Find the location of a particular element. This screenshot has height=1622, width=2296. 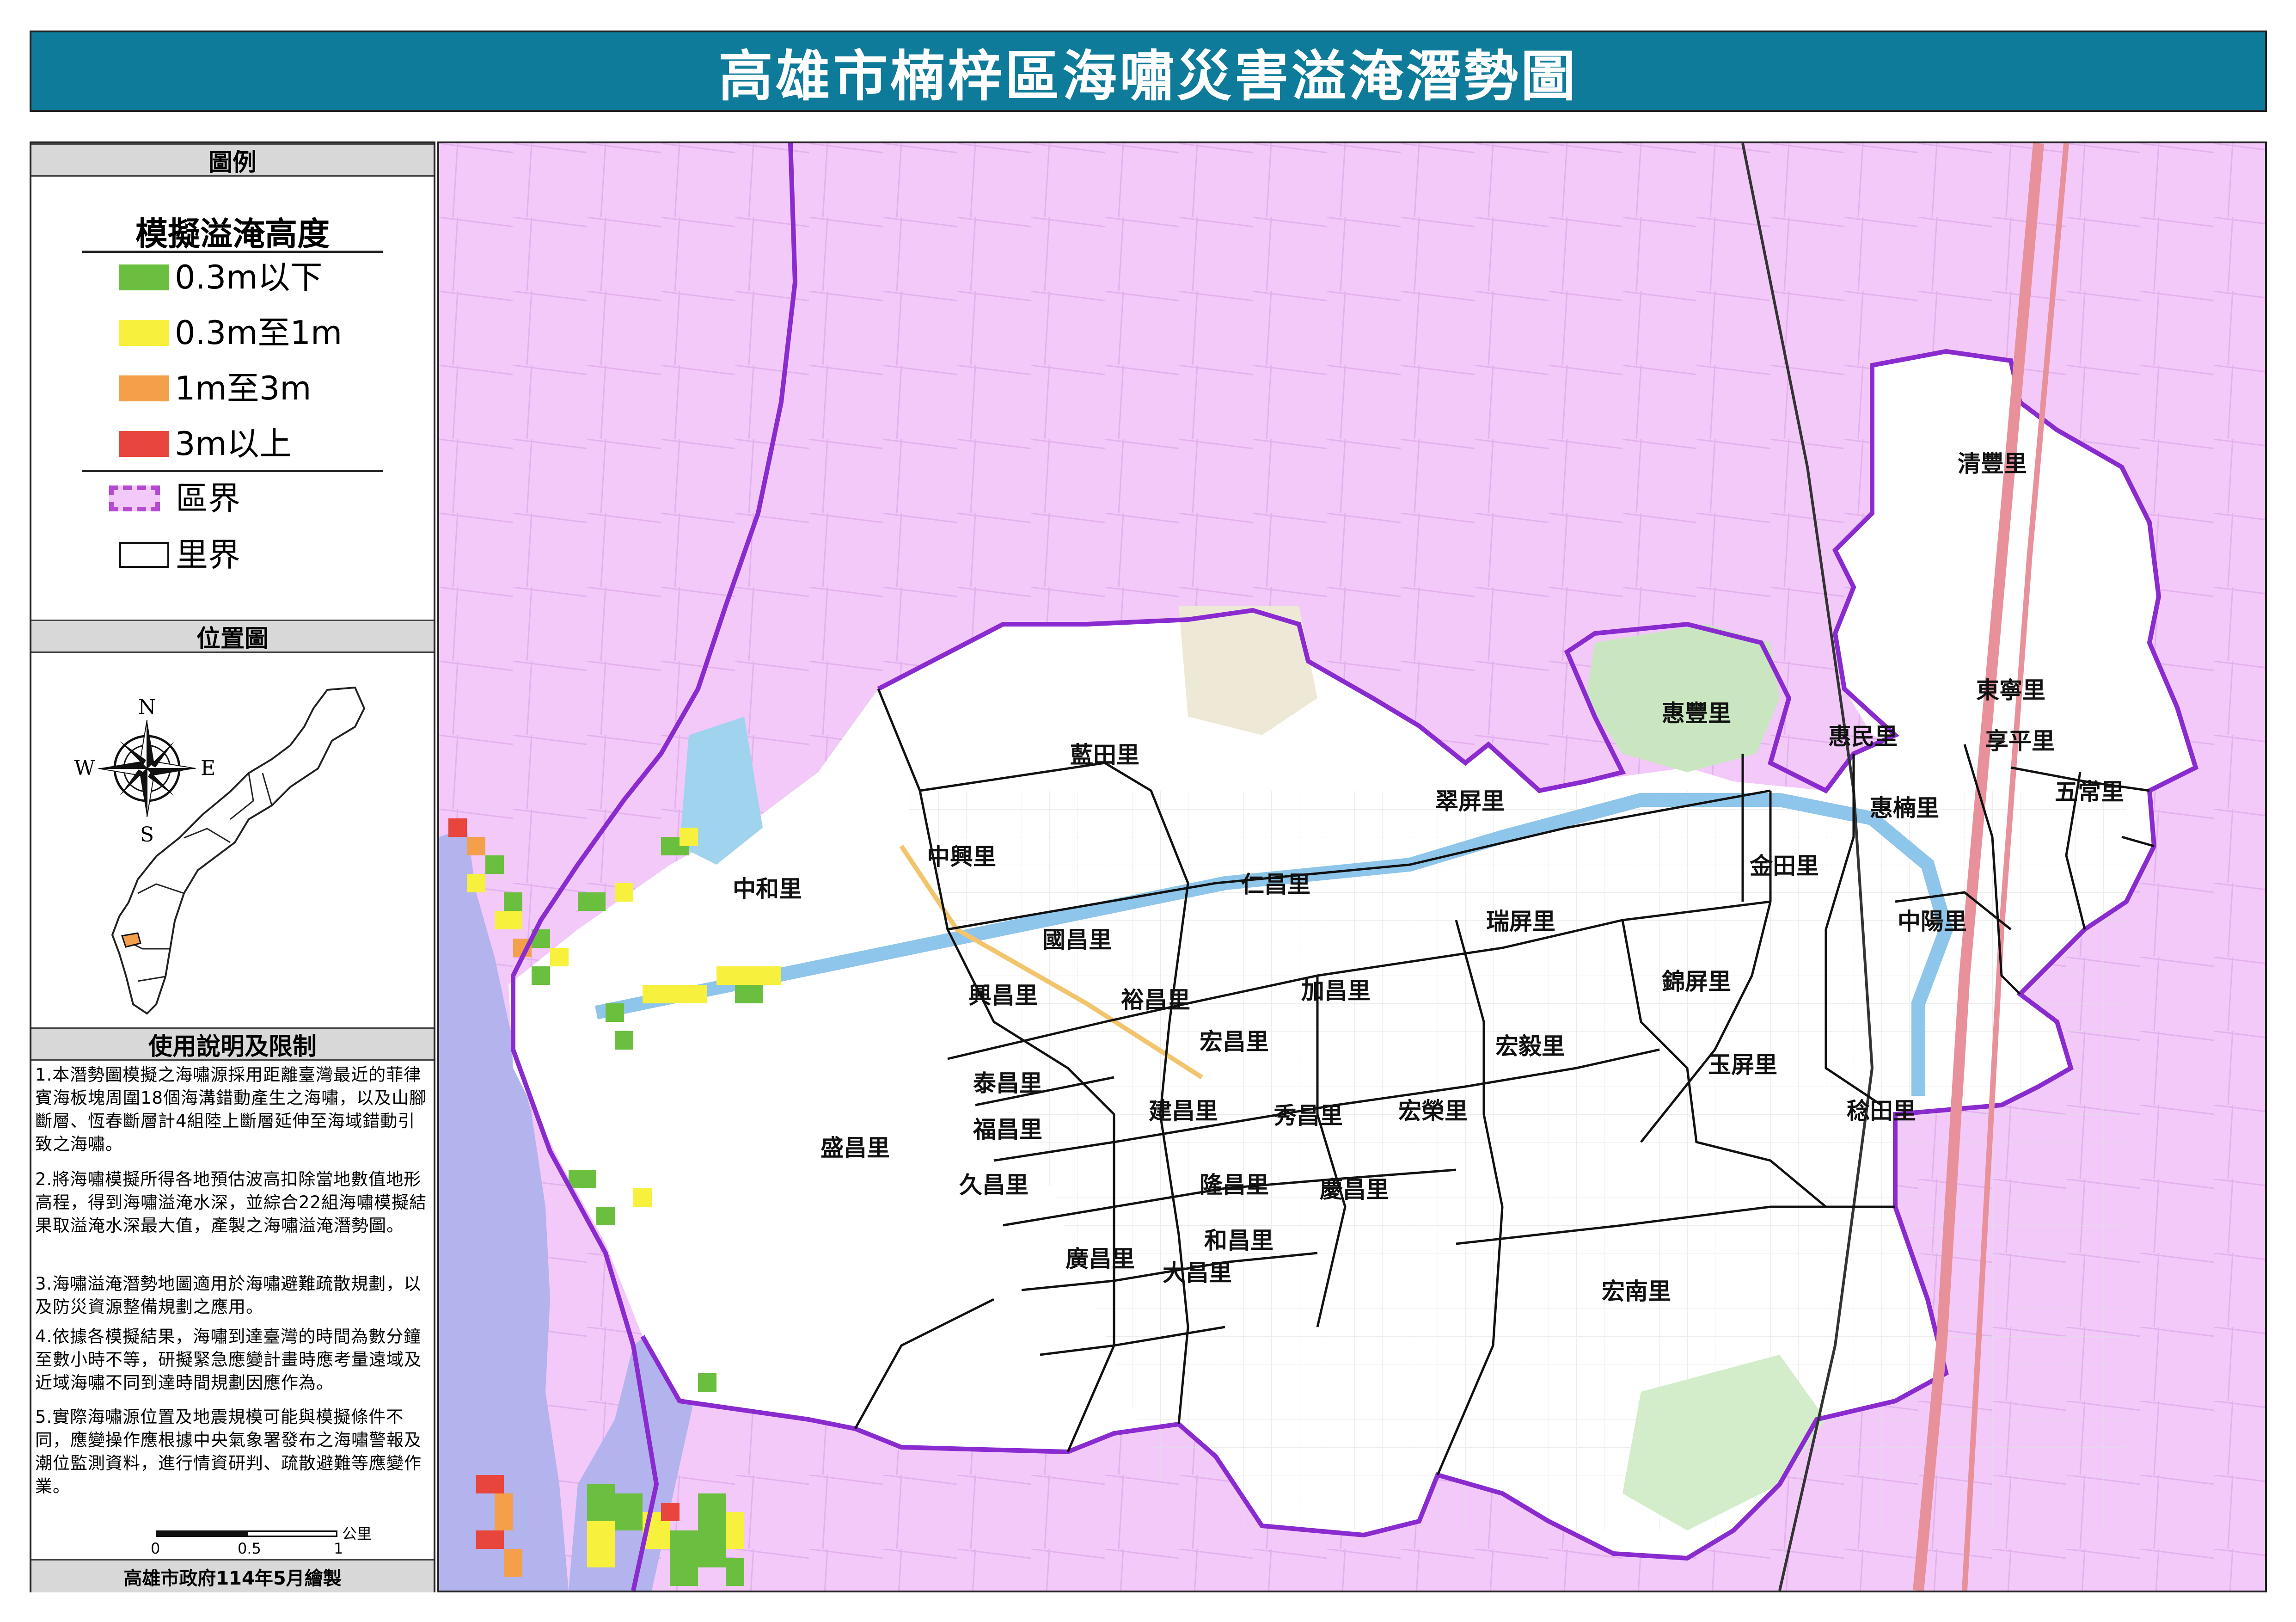

legend-subtitle: 模擬溢淹高度 is located at coordinates (232, 234).